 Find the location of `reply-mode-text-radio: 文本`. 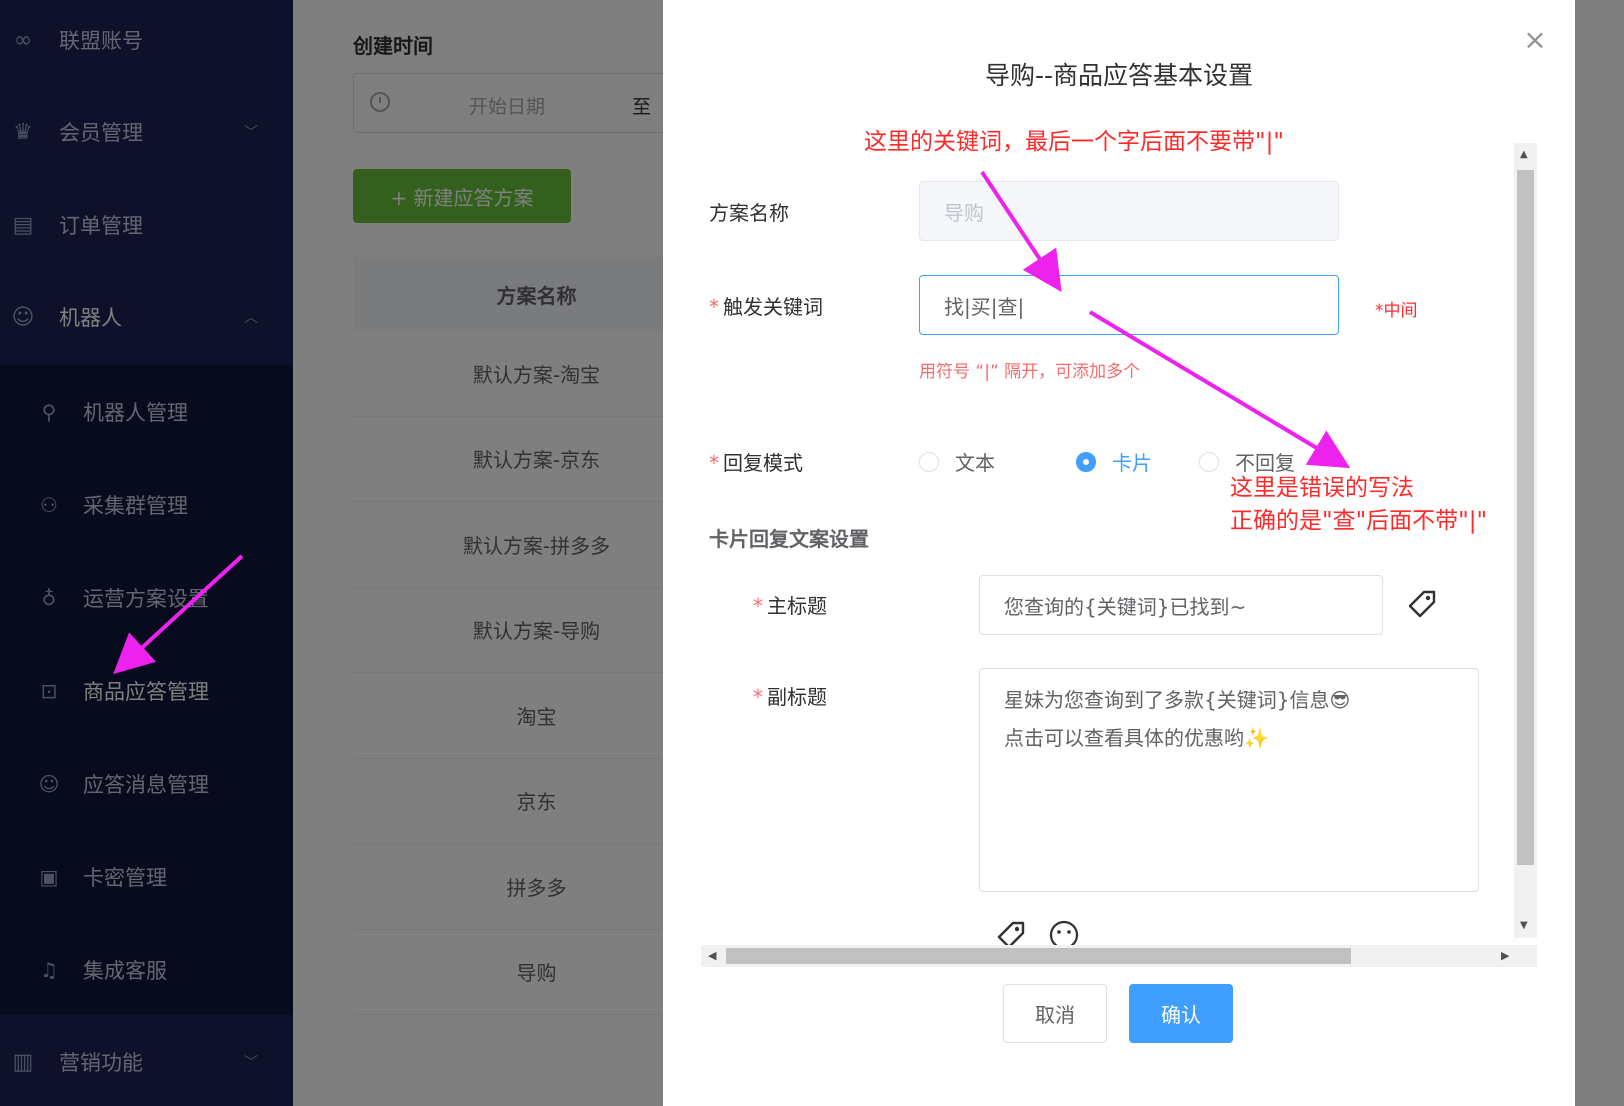

reply-mode-text-radio: 文本 is located at coordinates (957, 461).